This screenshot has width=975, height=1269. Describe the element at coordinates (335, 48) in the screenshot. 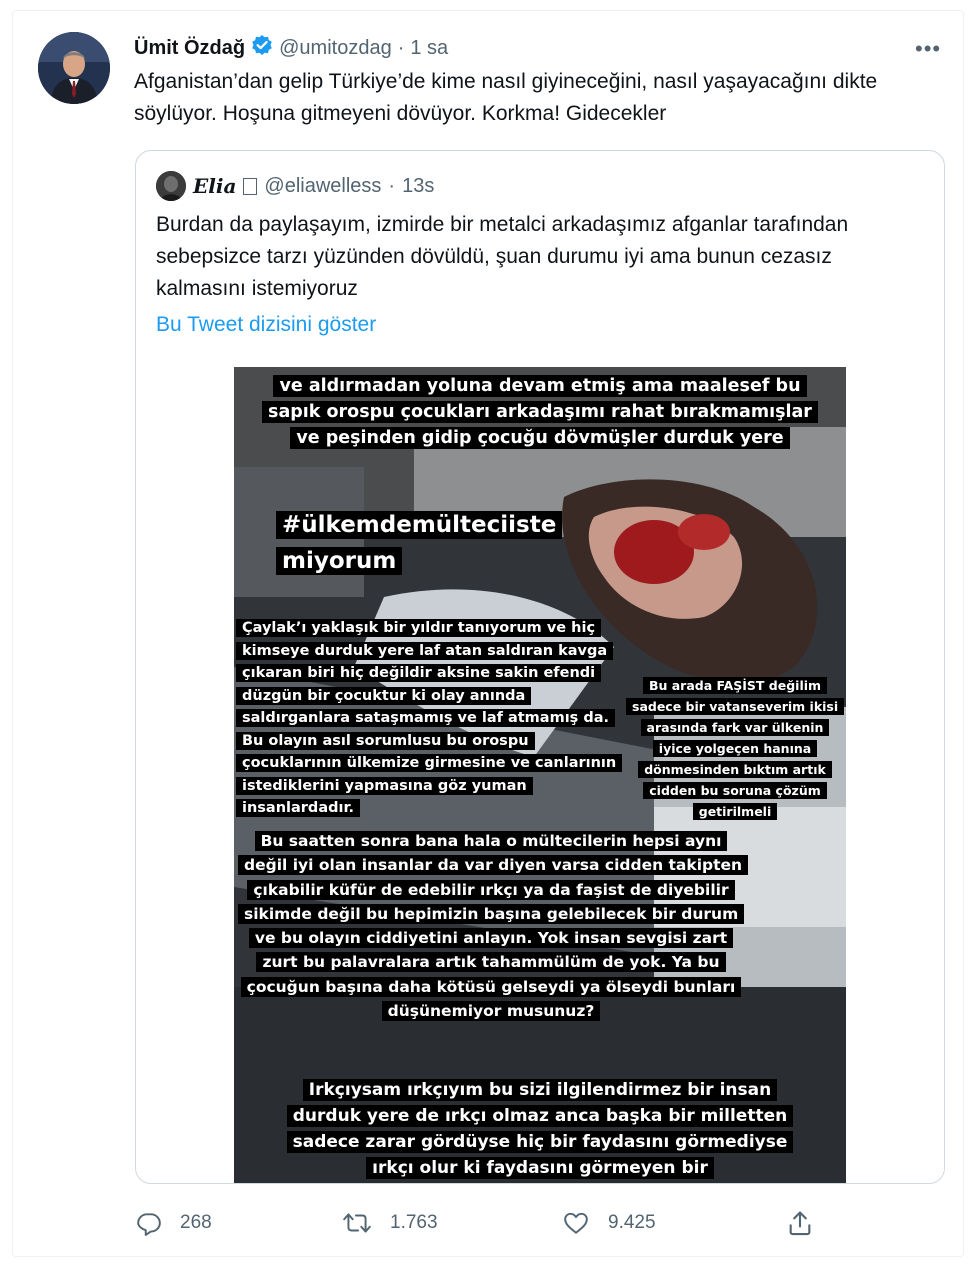

I see `author-handle: @umitozdag` at that location.